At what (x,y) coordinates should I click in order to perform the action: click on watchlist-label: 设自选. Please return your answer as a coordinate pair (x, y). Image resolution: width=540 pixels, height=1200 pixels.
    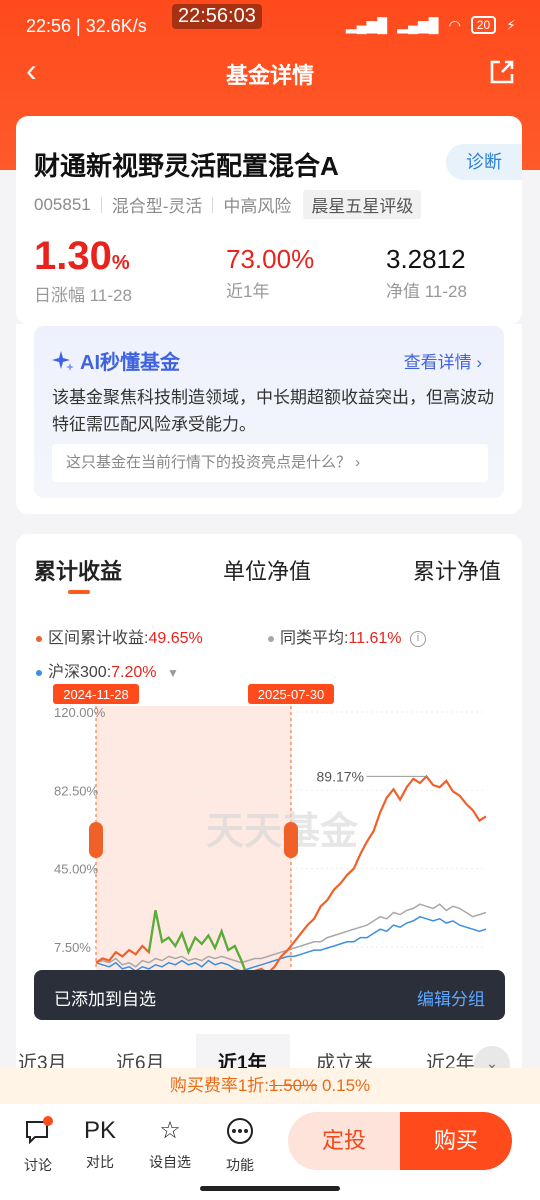
    Looking at the image, I should click on (170, 1162).